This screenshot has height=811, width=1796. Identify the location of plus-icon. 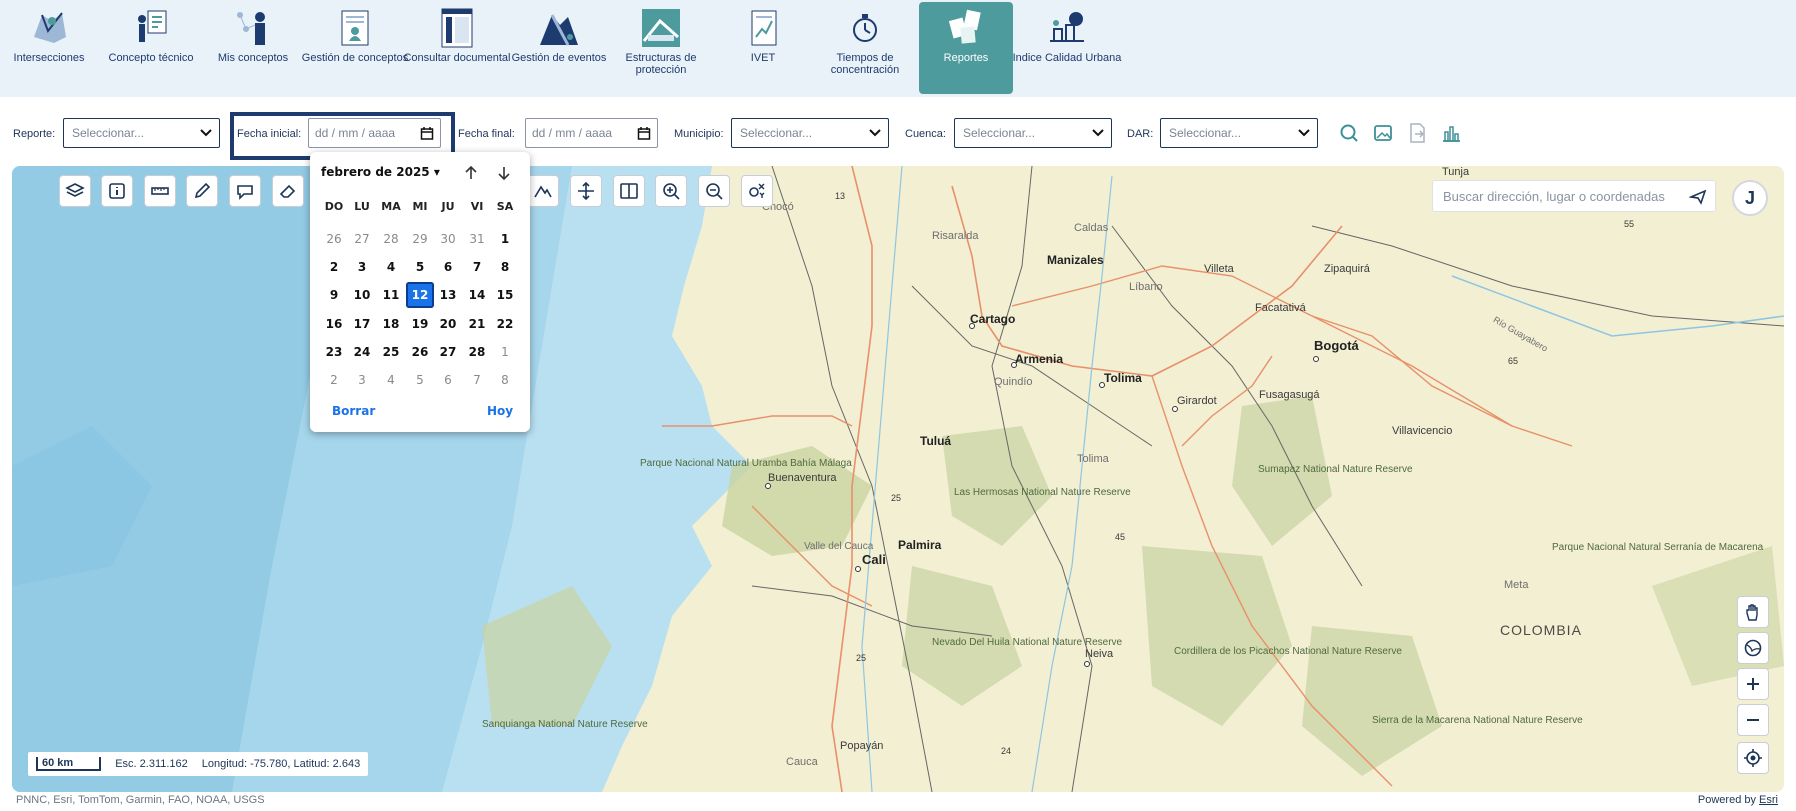
(1753, 684).